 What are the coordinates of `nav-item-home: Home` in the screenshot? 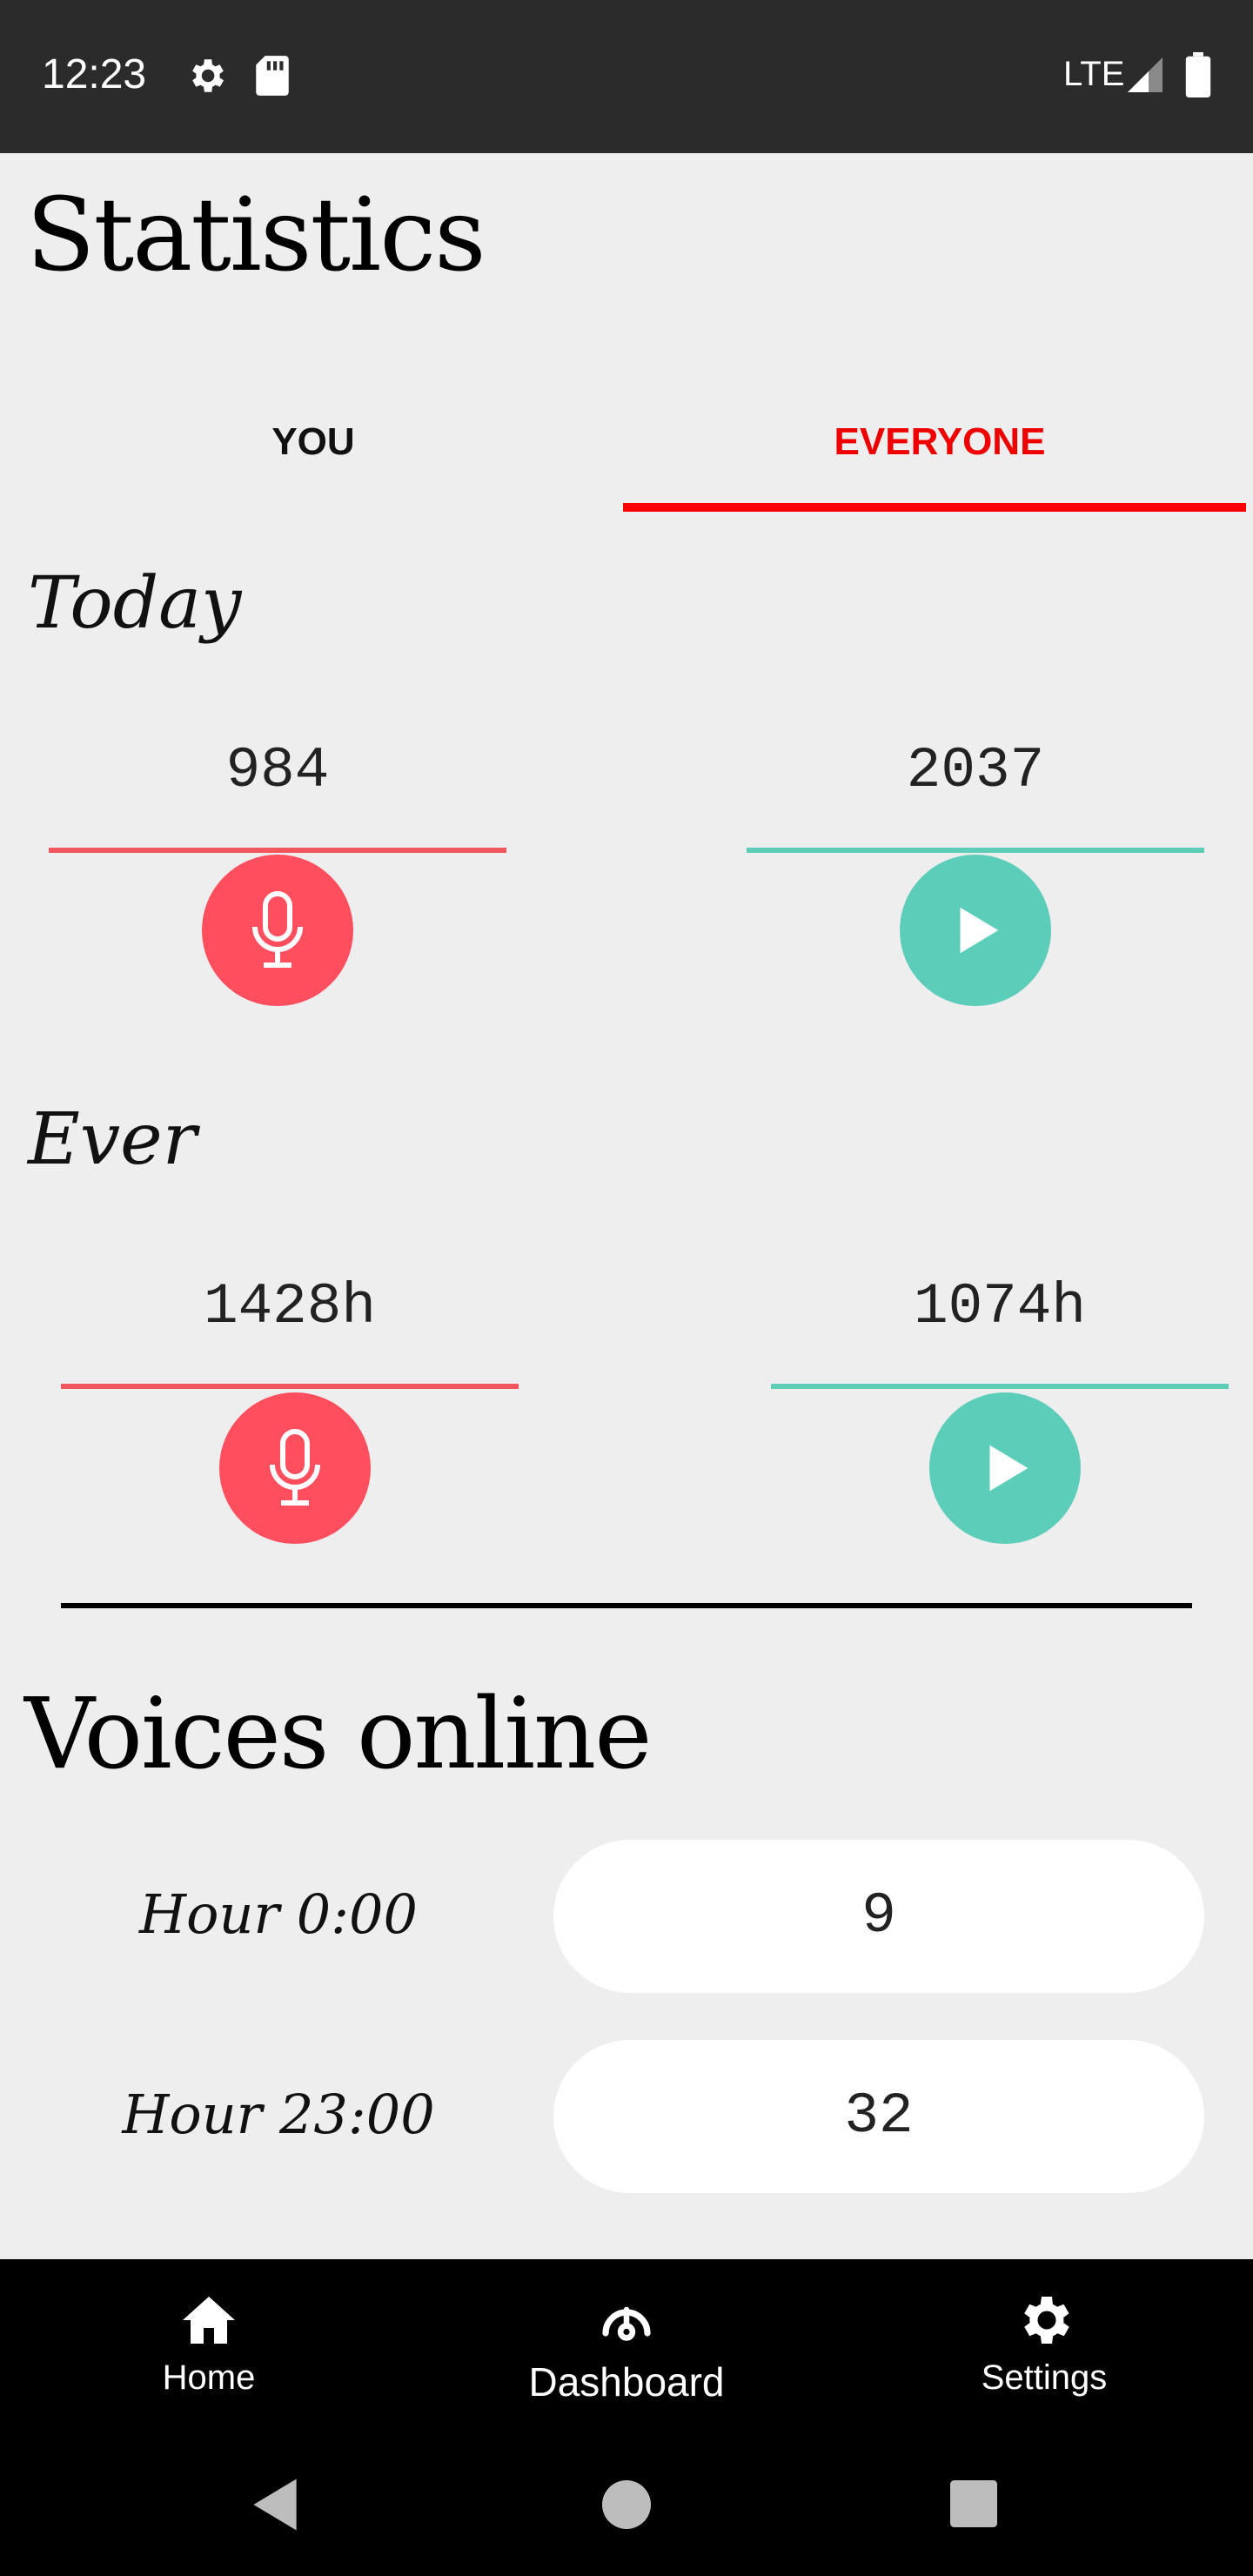 It's located at (209, 2354).